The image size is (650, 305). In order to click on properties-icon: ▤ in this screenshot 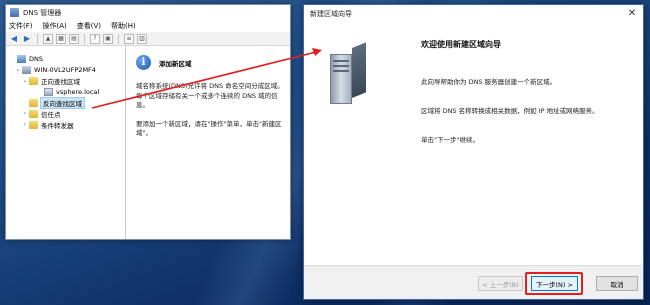, I will do `click(74, 38)`.